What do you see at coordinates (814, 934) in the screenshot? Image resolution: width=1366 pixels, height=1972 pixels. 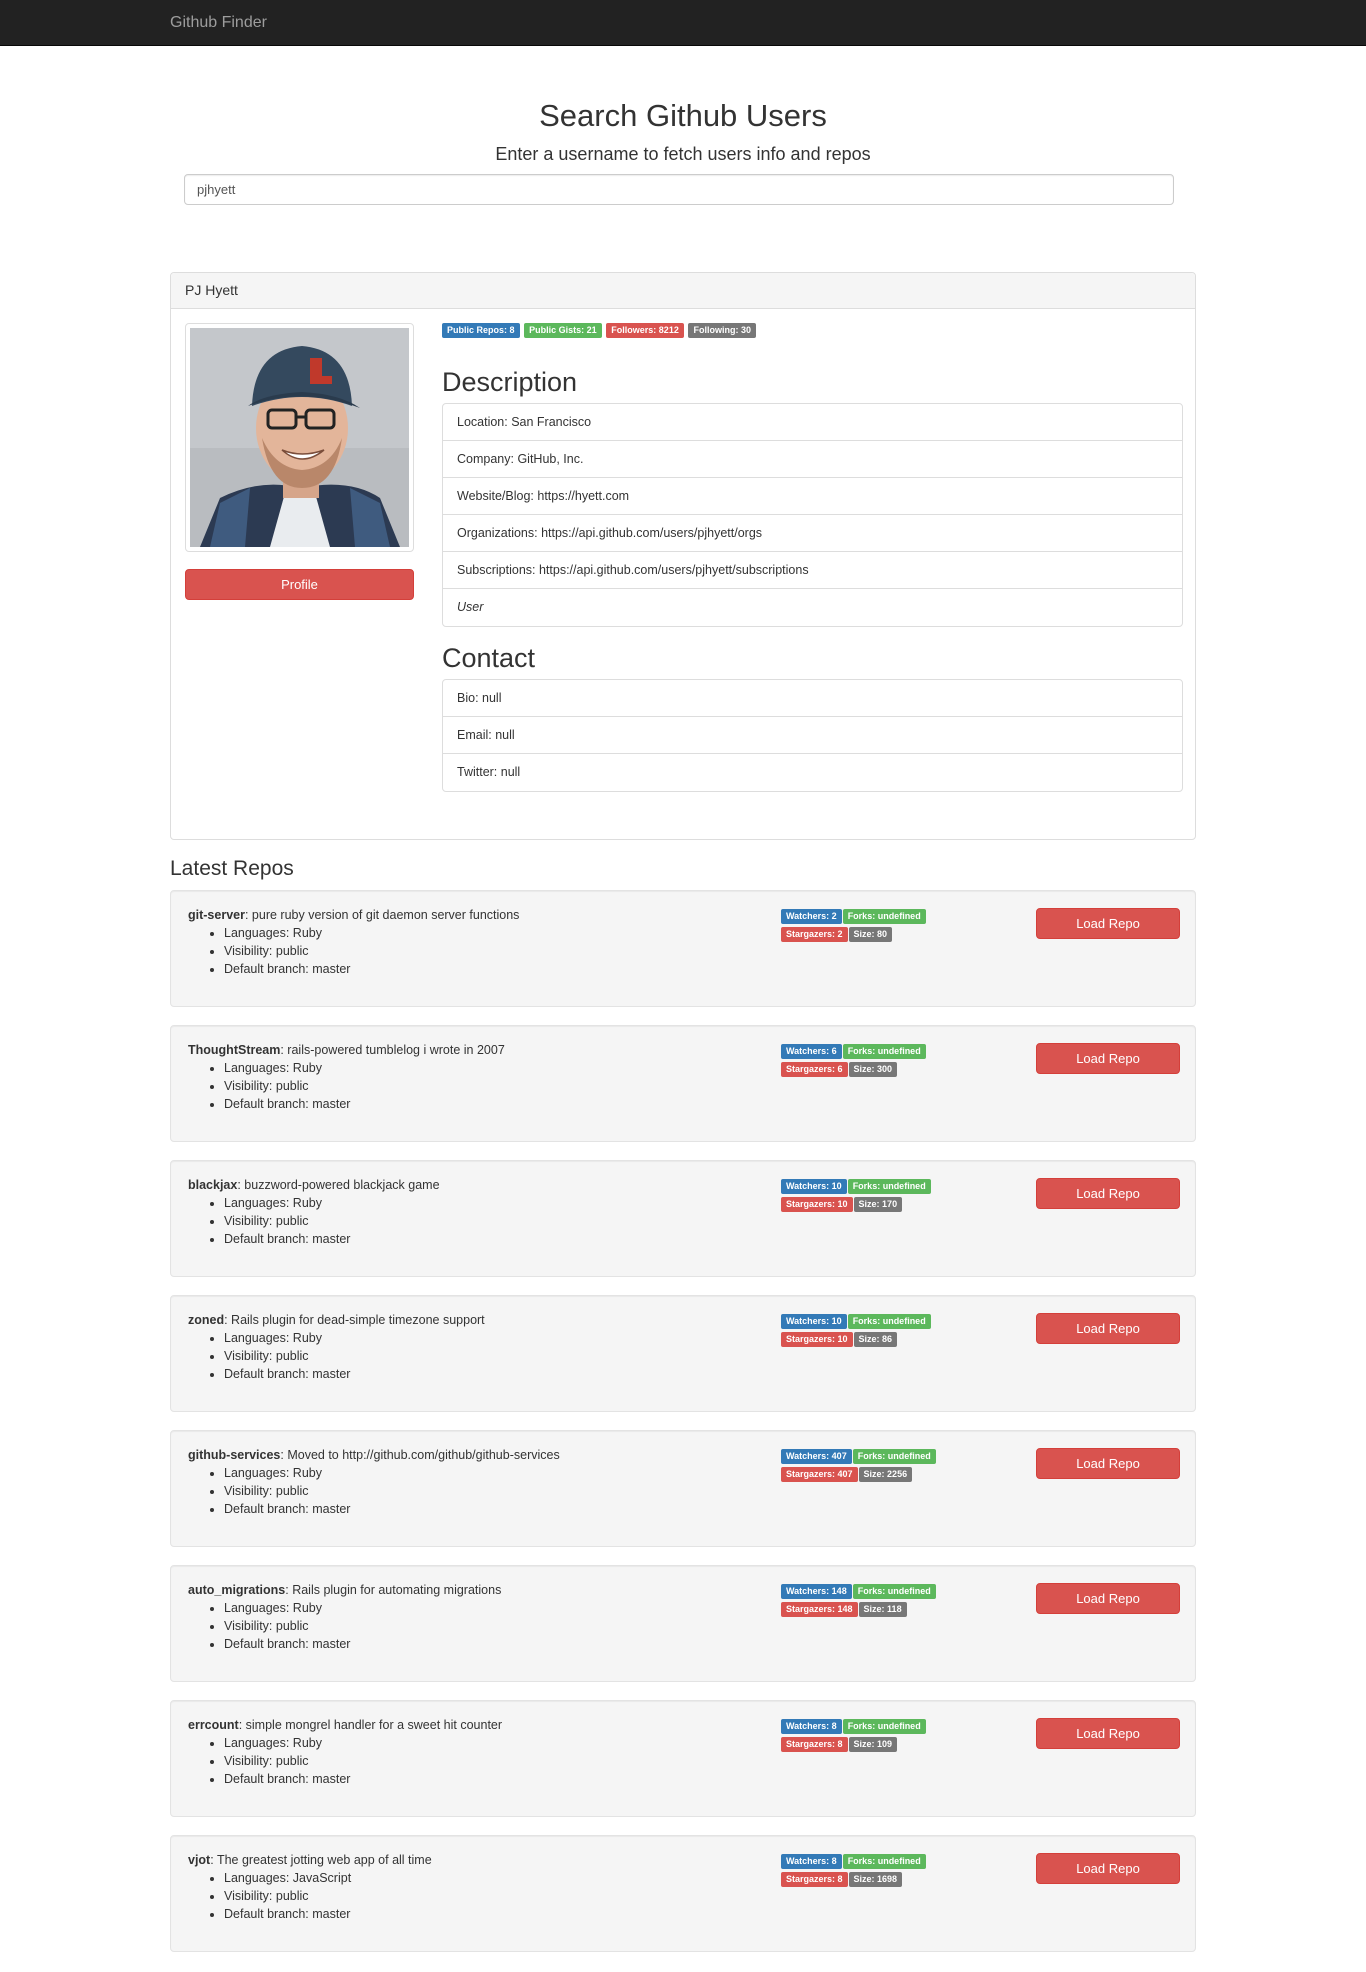 I see `stargazers-badge: Stargazers: 2` at bounding box center [814, 934].